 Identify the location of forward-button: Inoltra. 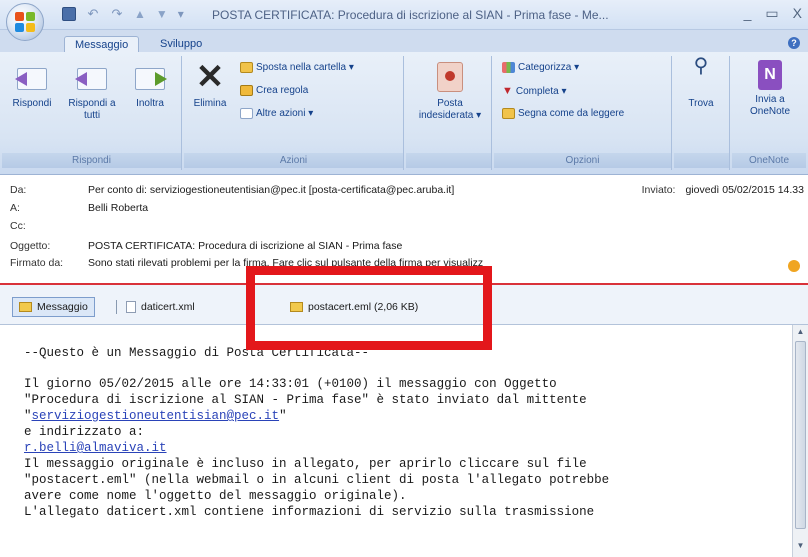
(150, 84).